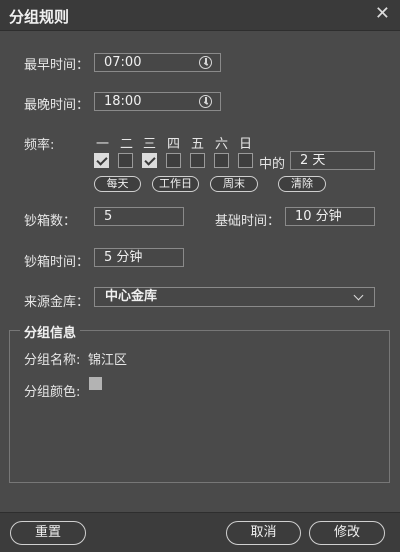 The image size is (400, 552). Describe the element at coordinates (330, 216) in the screenshot. I see `base-time-input: 10 分钟` at that location.